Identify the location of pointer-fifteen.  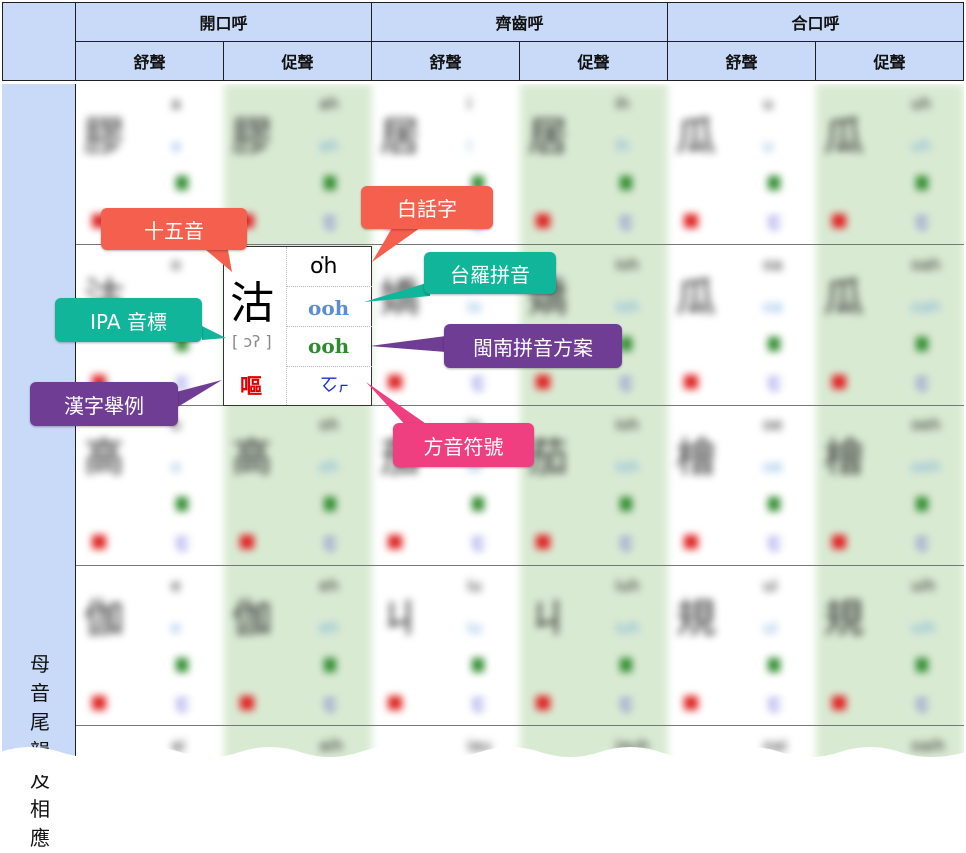
(219, 261).